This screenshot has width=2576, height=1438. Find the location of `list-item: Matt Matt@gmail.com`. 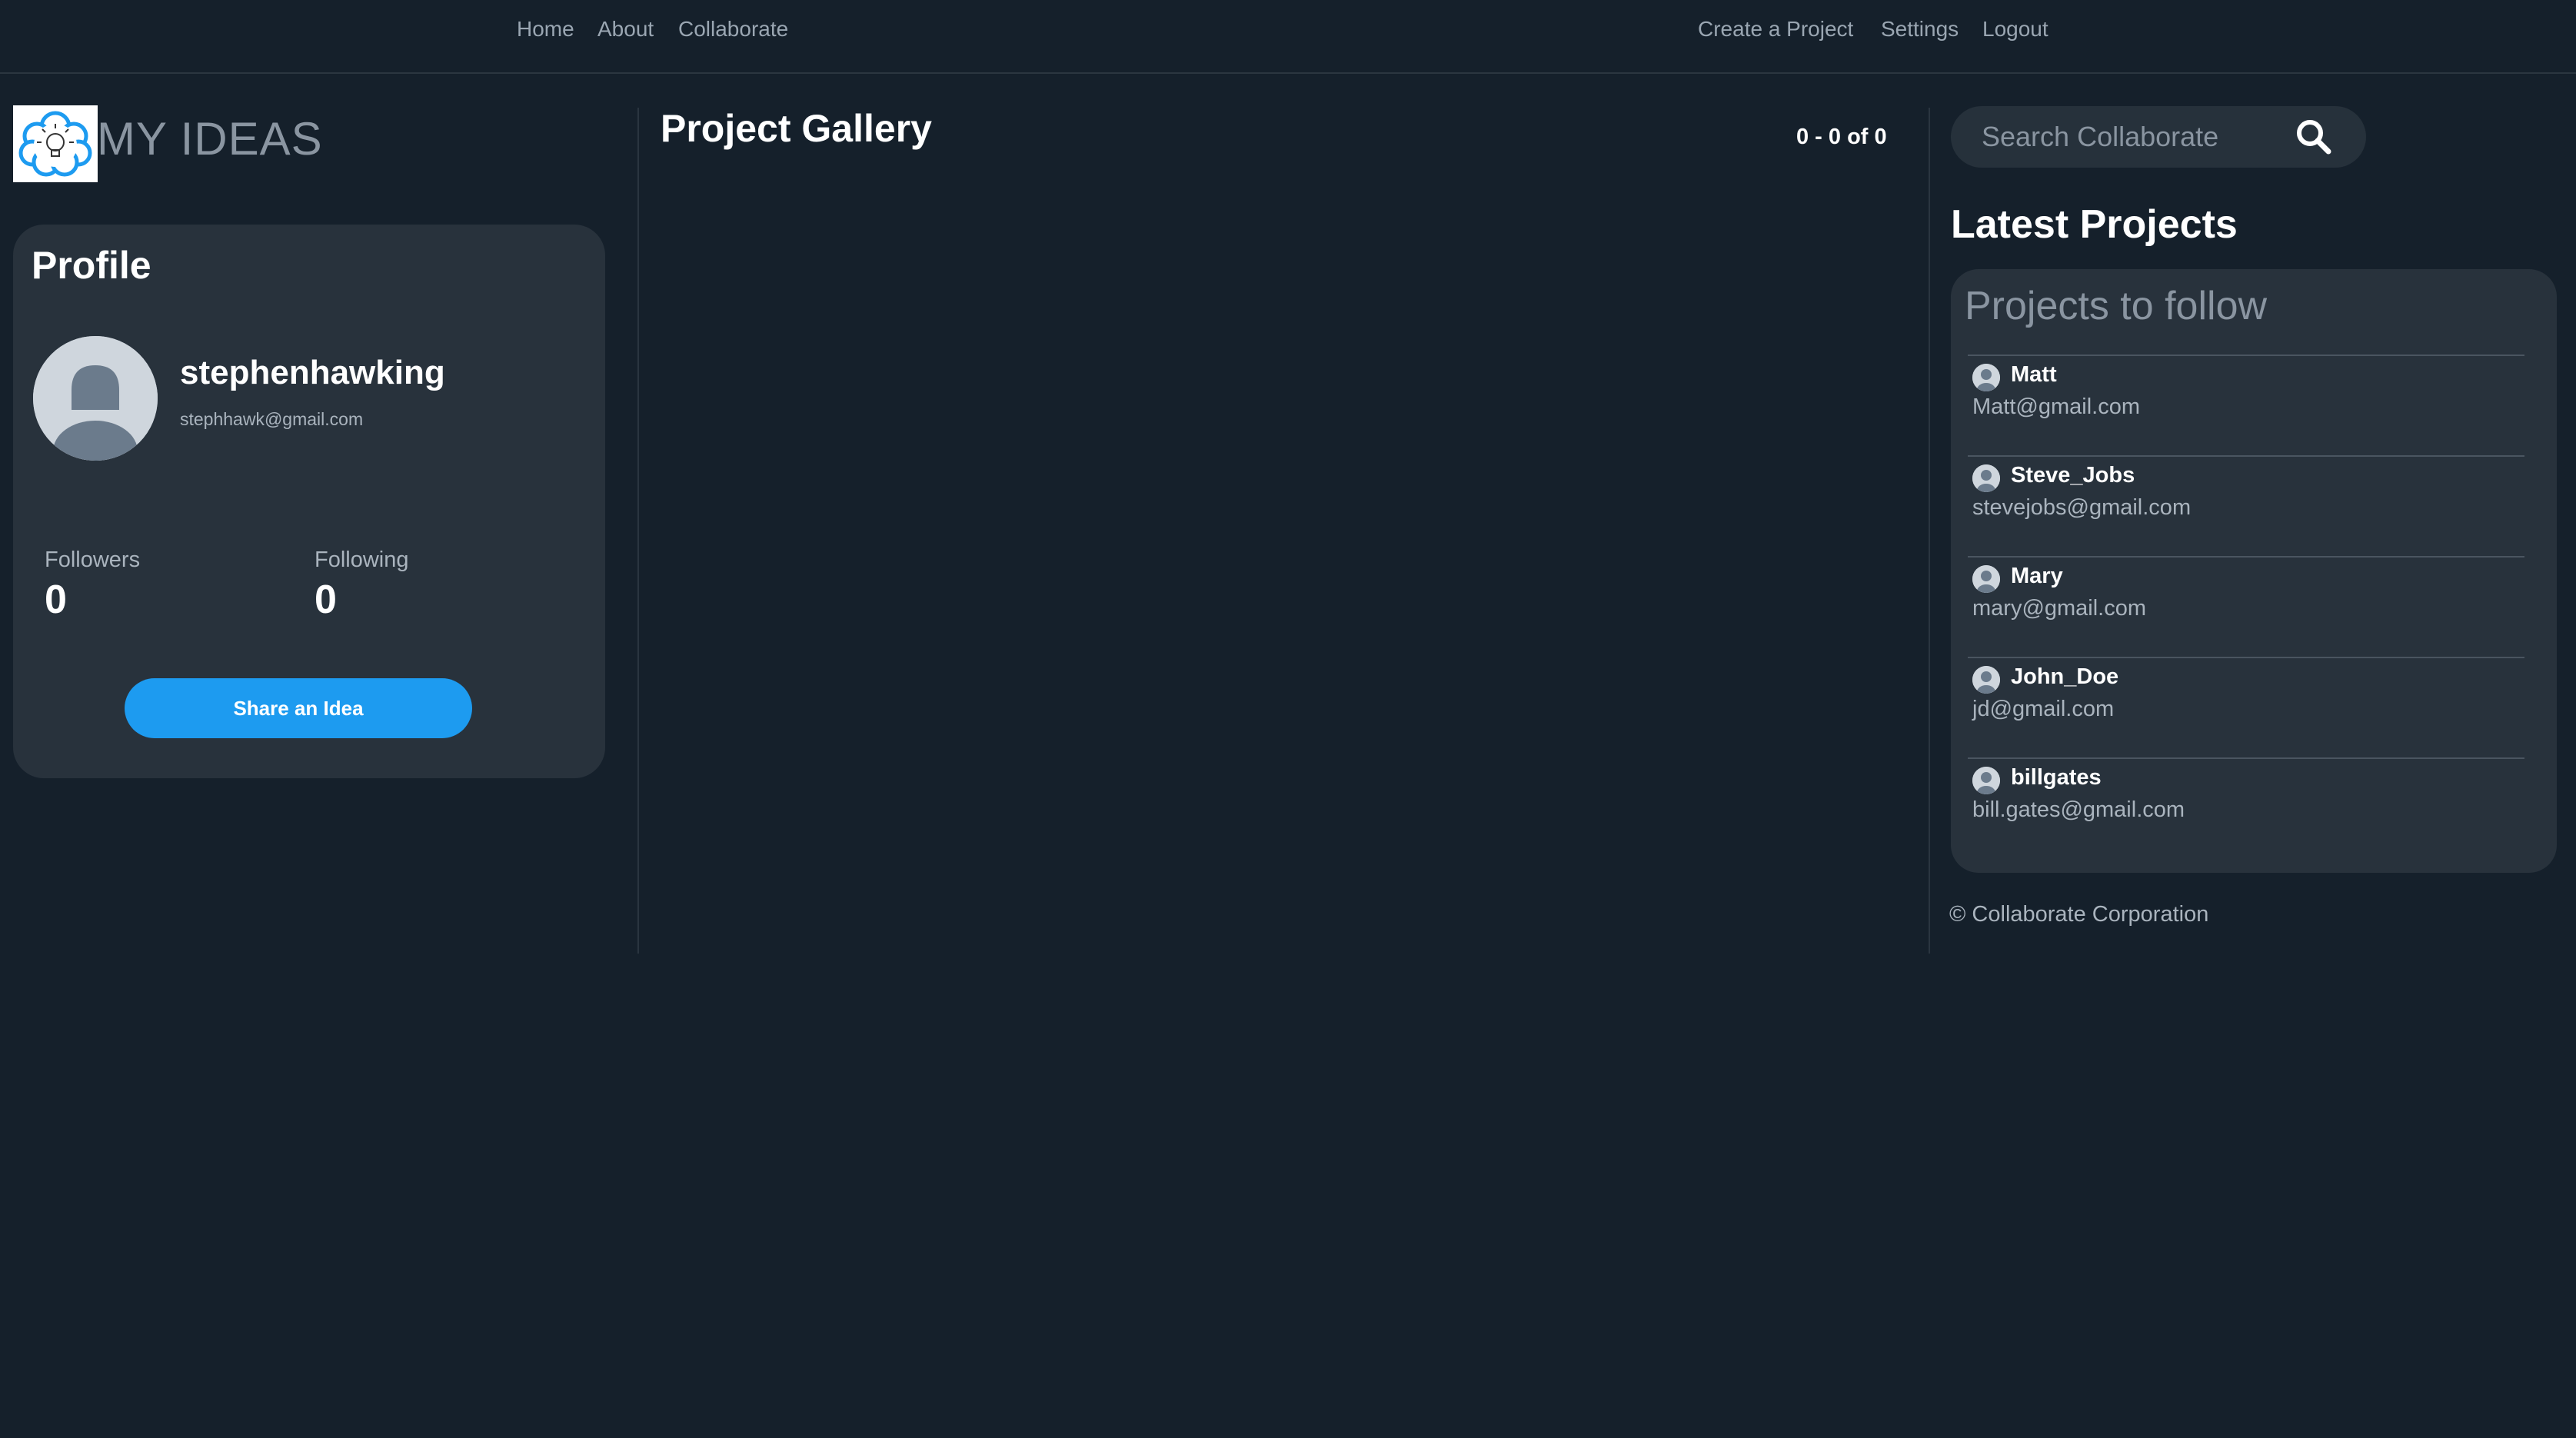

list-item: Matt Matt@gmail.com is located at coordinates (2246, 405).